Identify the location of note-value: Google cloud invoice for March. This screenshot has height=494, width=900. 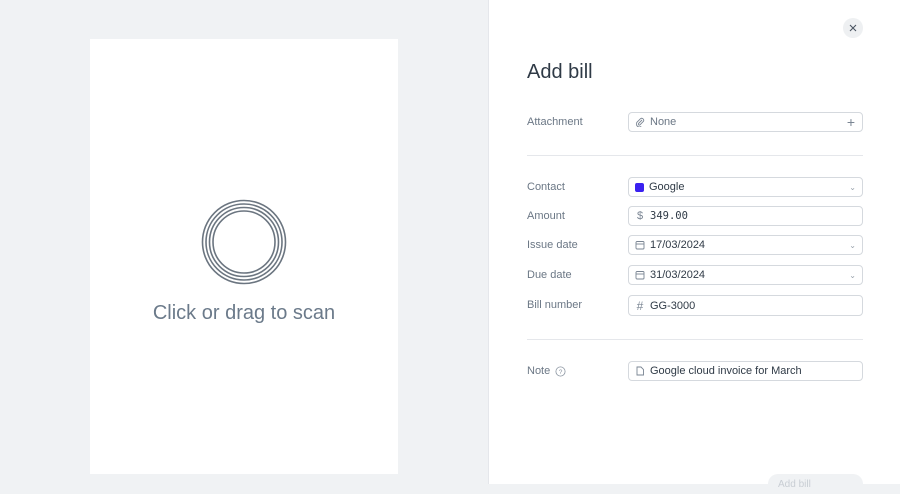
(726, 371).